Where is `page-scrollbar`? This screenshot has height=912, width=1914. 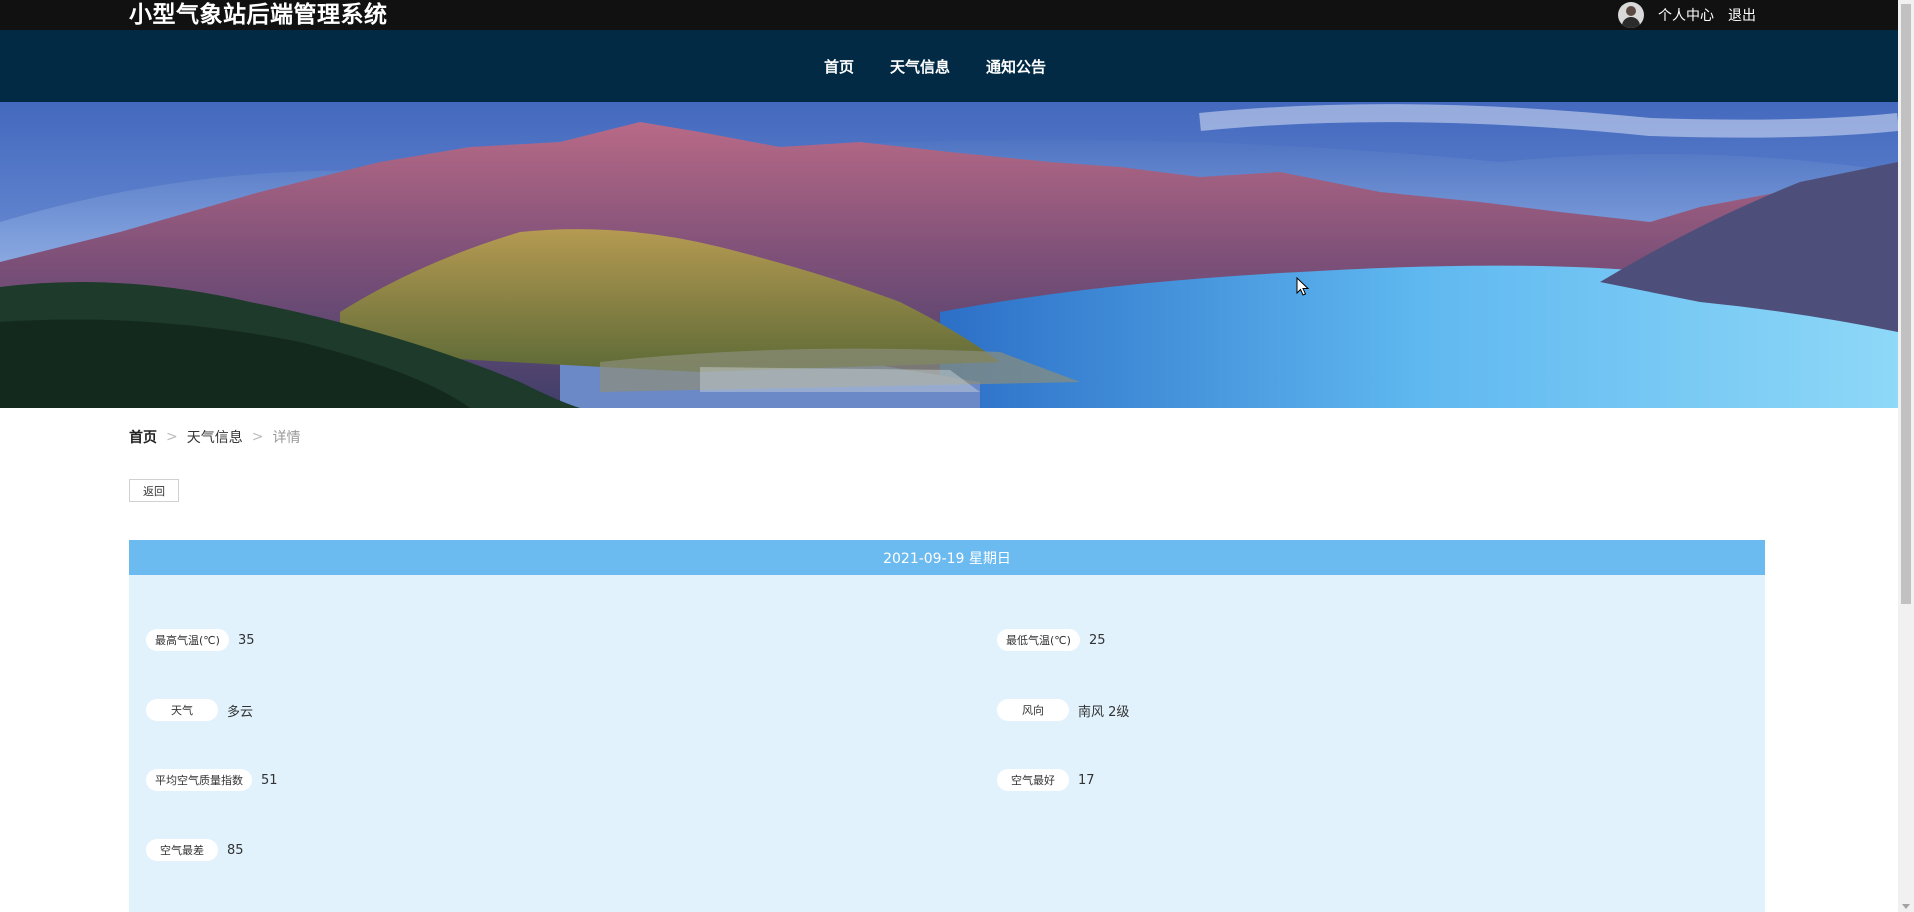 page-scrollbar is located at coordinates (1906, 456).